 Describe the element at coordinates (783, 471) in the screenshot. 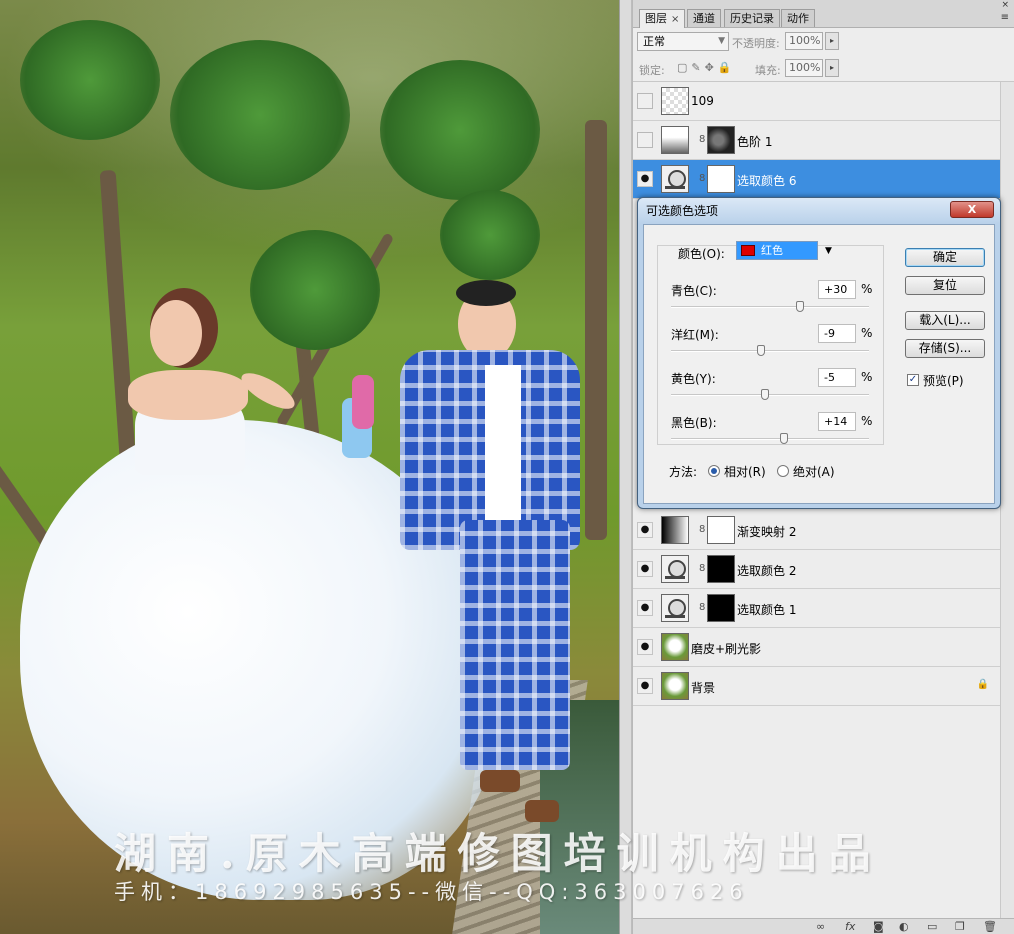

I see `method-absolute-radio` at that location.